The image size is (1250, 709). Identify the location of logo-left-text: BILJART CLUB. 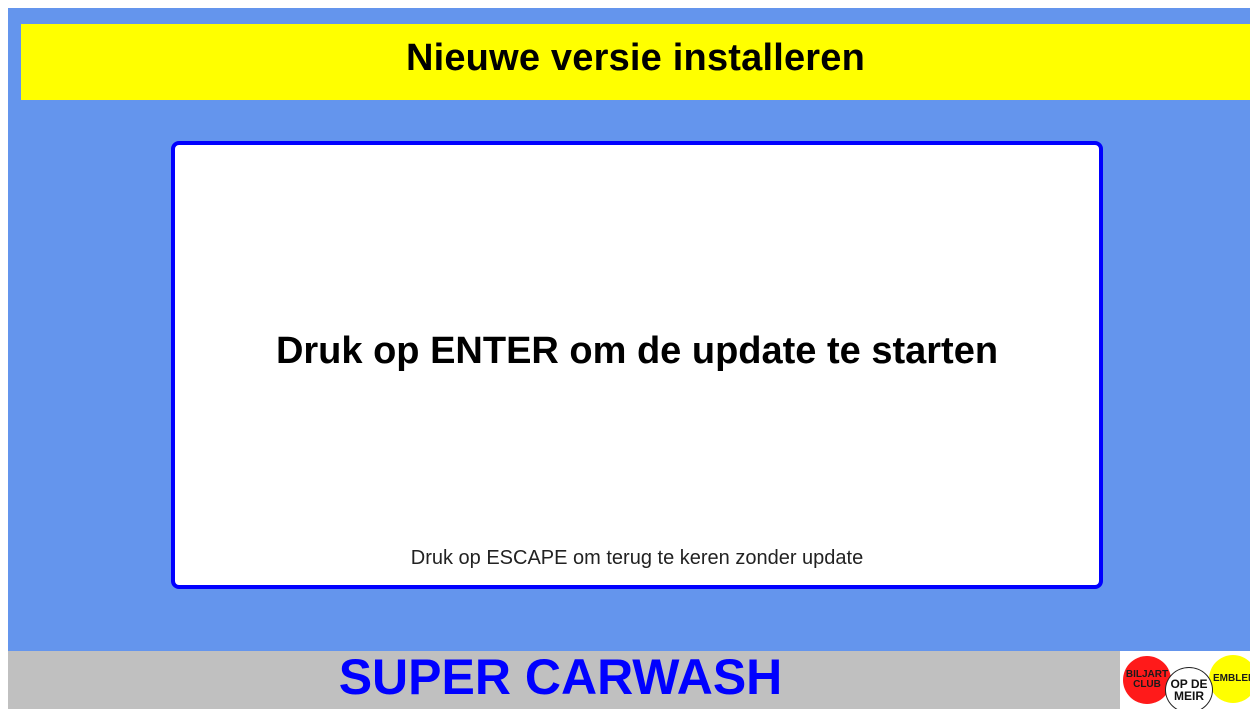
(1147, 679).